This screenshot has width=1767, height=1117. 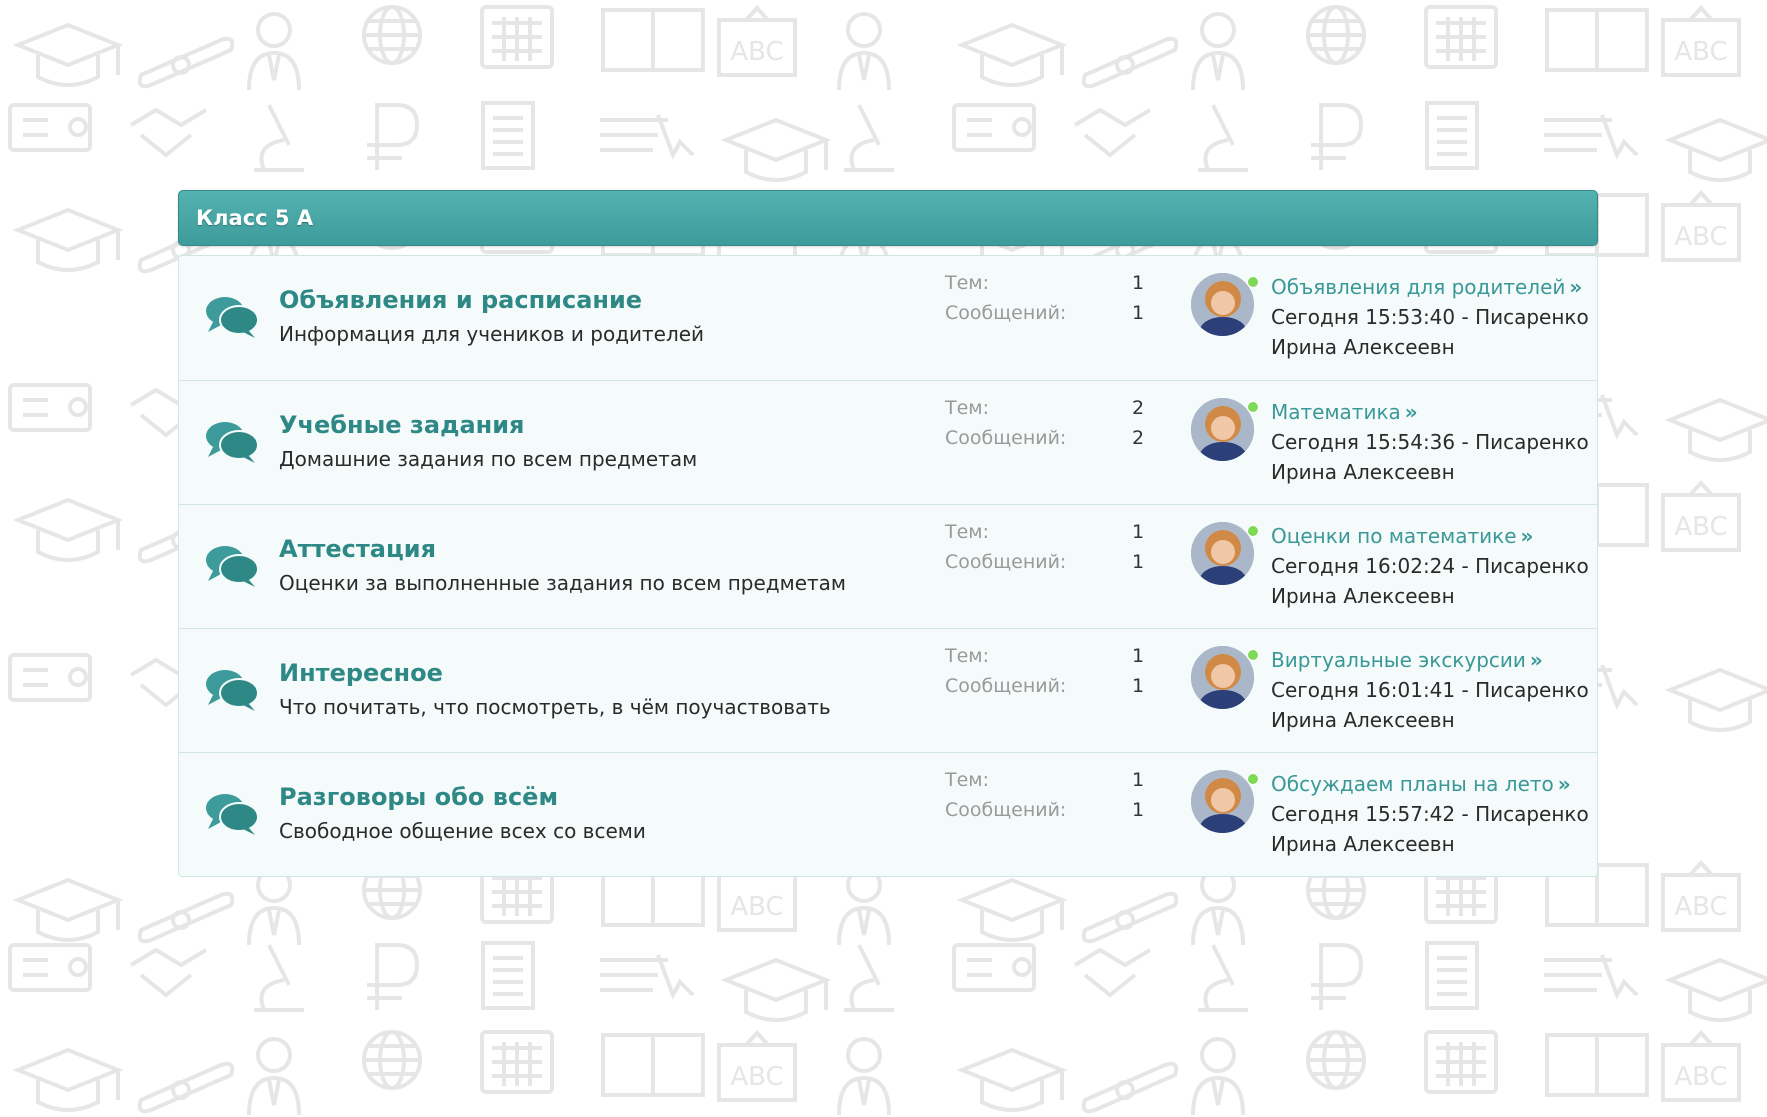 What do you see at coordinates (1398, 660) in the screenshot?
I see `last-thread-title: Виртуальные экскурсии` at bounding box center [1398, 660].